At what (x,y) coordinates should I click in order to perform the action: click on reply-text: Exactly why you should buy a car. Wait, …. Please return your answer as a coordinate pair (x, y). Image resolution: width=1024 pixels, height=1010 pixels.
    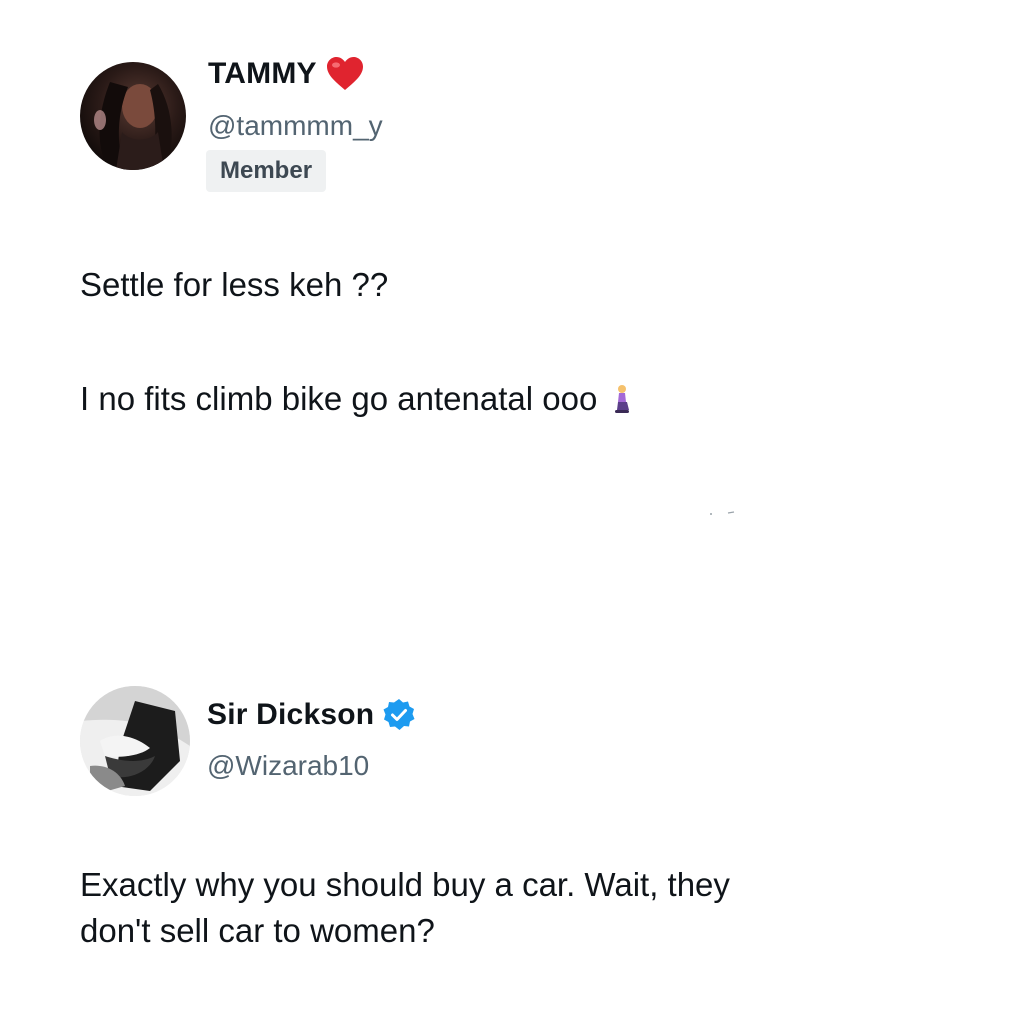
    Looking at the image, I should click on (405, 908).